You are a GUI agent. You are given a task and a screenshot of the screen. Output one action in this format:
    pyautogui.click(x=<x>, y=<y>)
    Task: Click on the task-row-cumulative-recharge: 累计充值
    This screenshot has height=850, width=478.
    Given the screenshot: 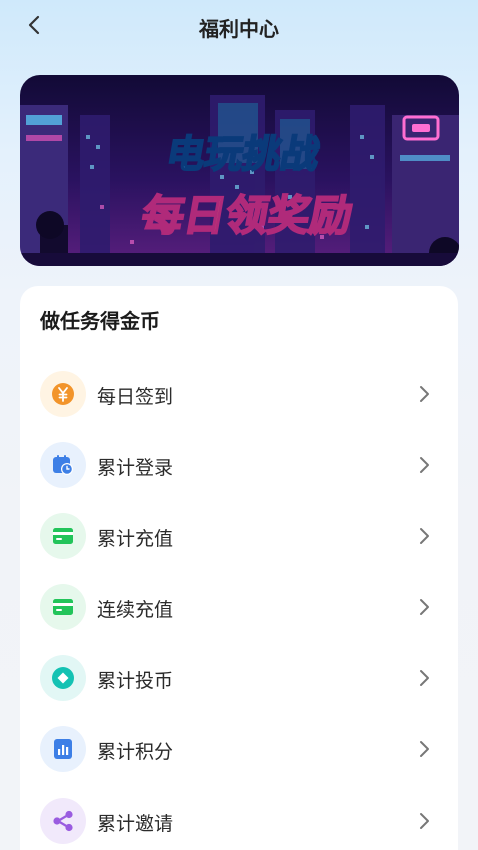 What is the action you would take?
    pyautogui.click(x=239, y=536)
    